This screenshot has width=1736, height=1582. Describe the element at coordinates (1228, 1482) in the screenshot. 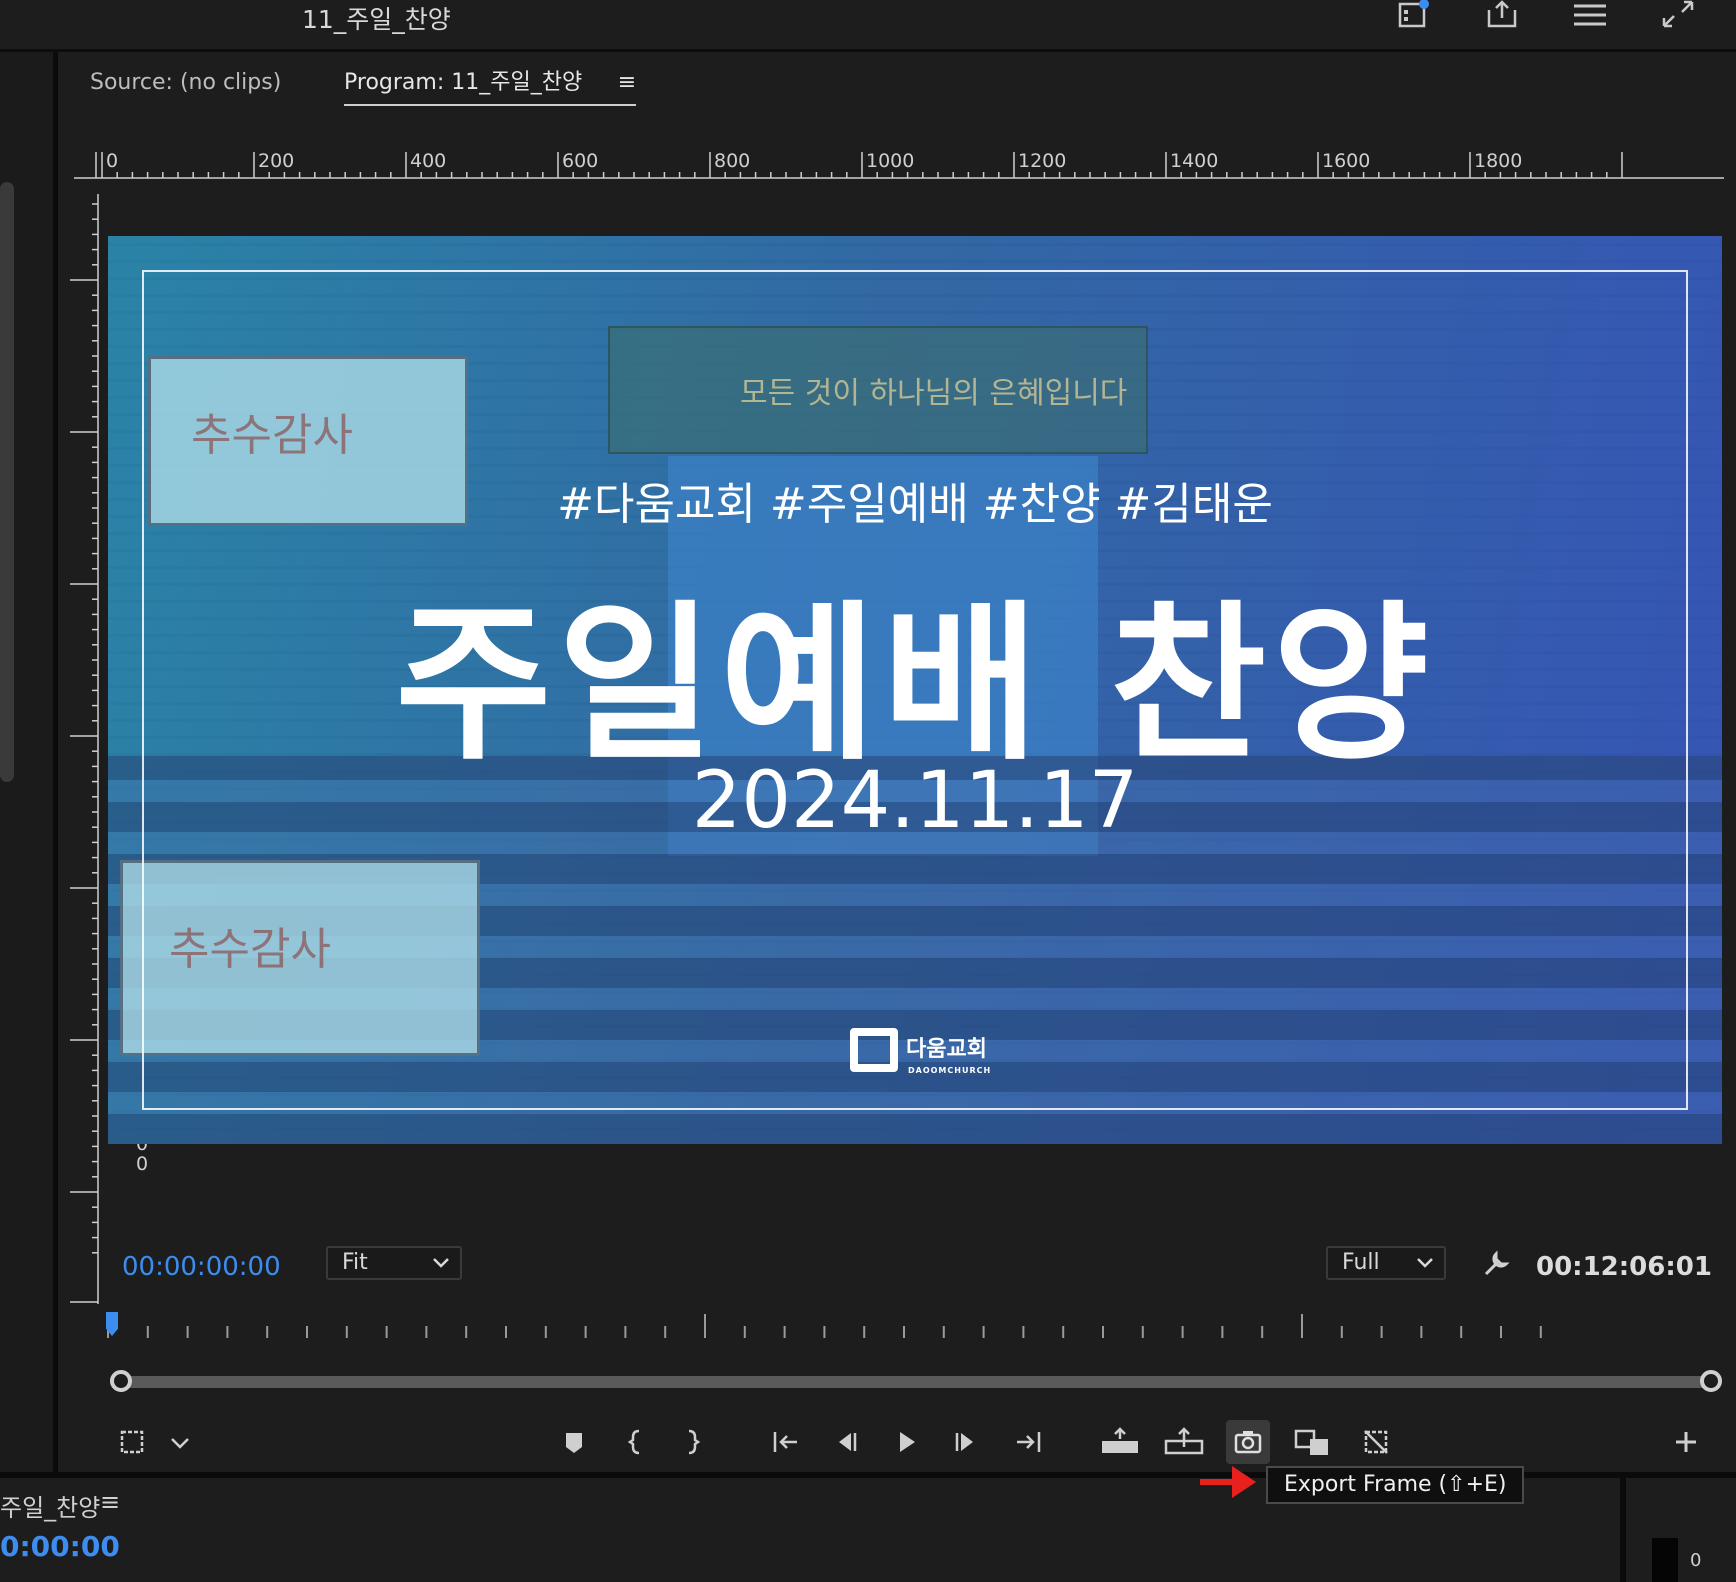

I see `red-arrow-icon` at that location.